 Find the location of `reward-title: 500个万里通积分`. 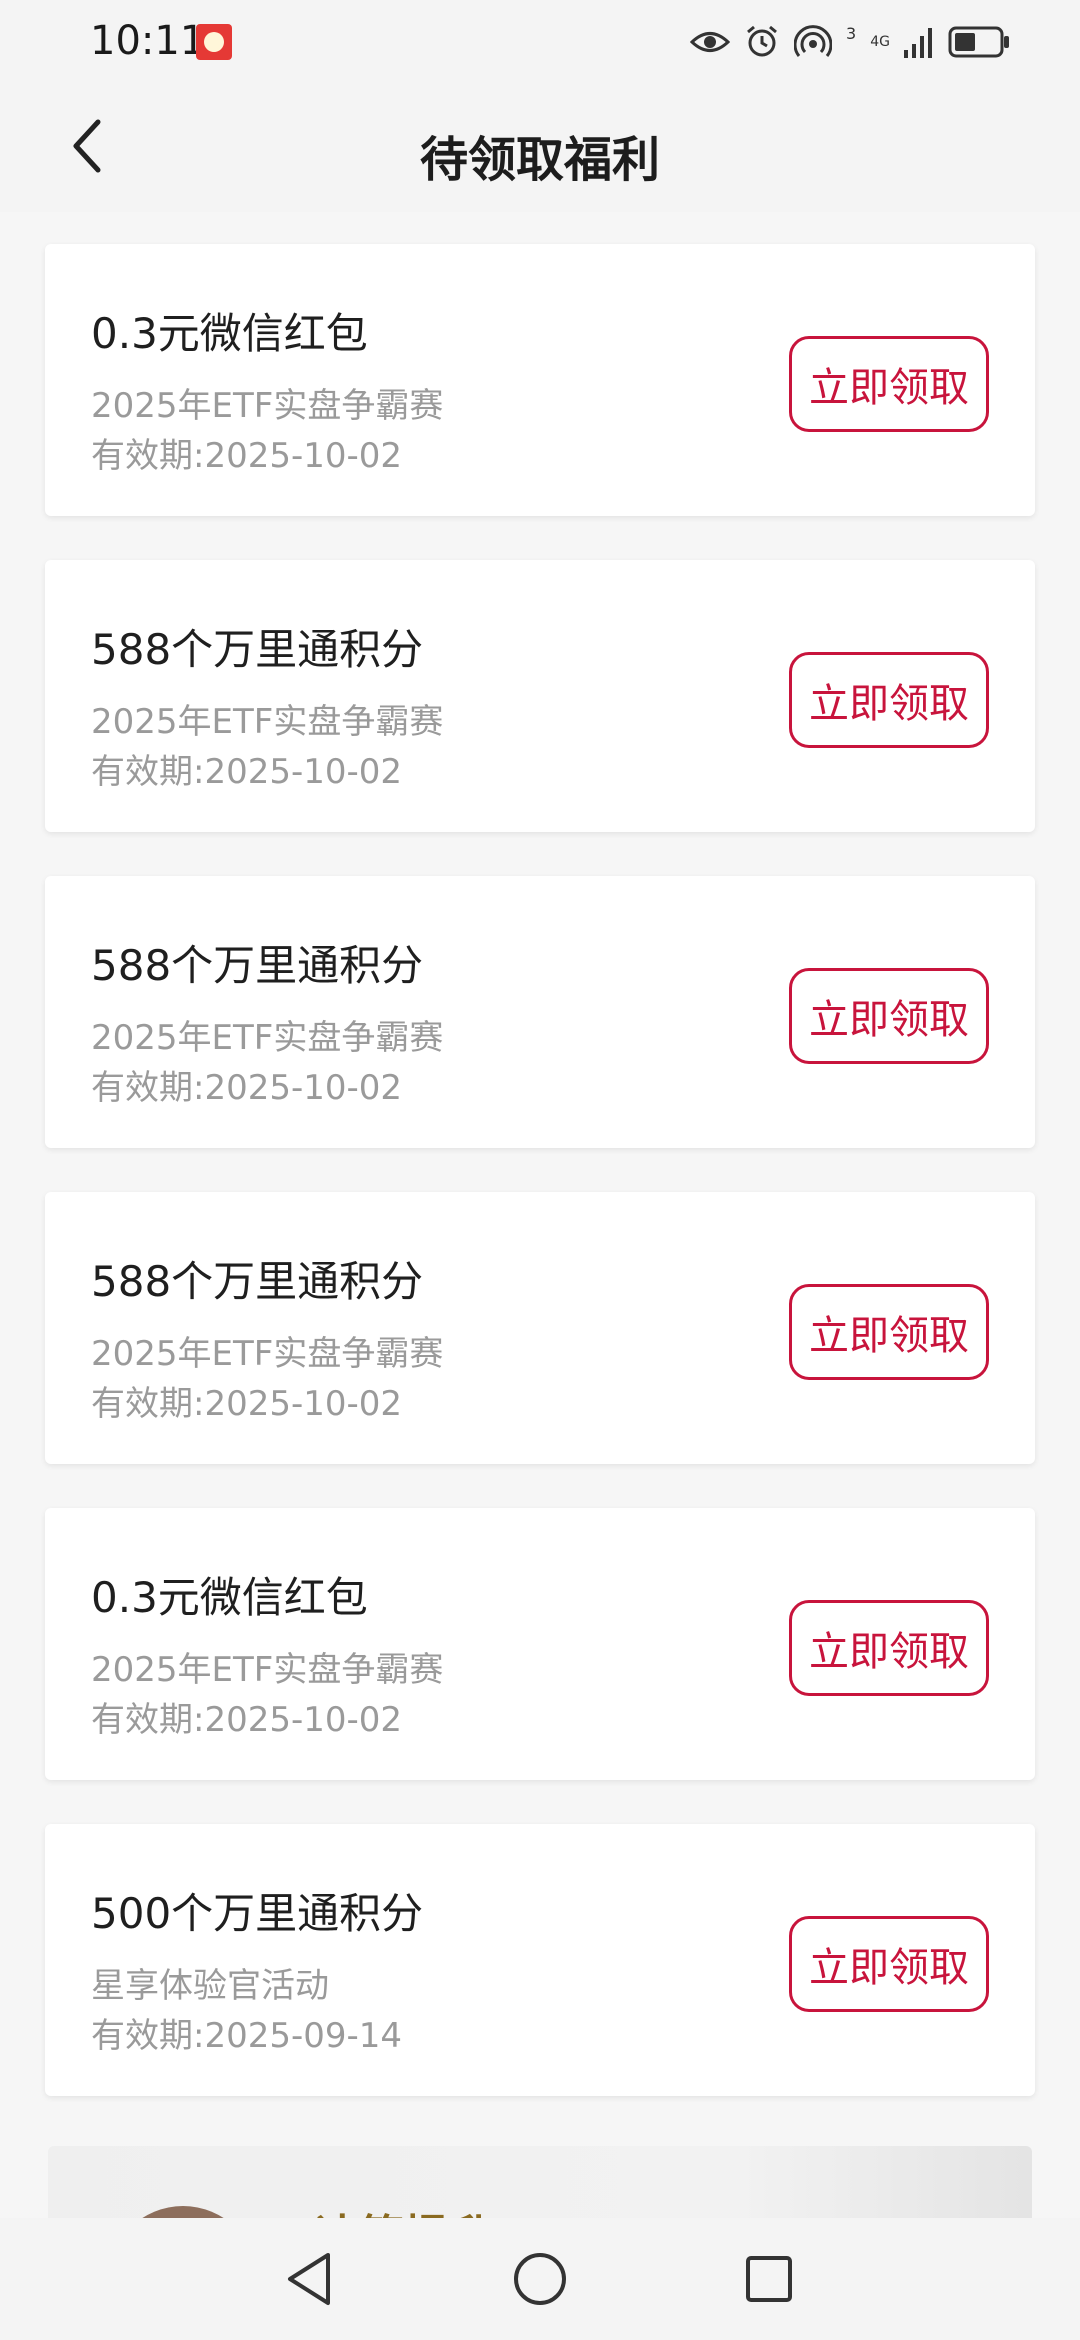

reward-title: 500个万里通积分 is located at coordinates (257, 1913).